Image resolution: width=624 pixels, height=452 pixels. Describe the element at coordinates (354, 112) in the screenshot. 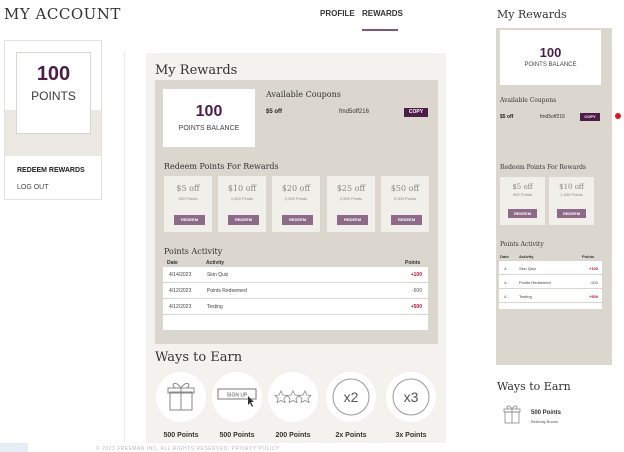

I see `coupon-code: fmd5off216` at that location.